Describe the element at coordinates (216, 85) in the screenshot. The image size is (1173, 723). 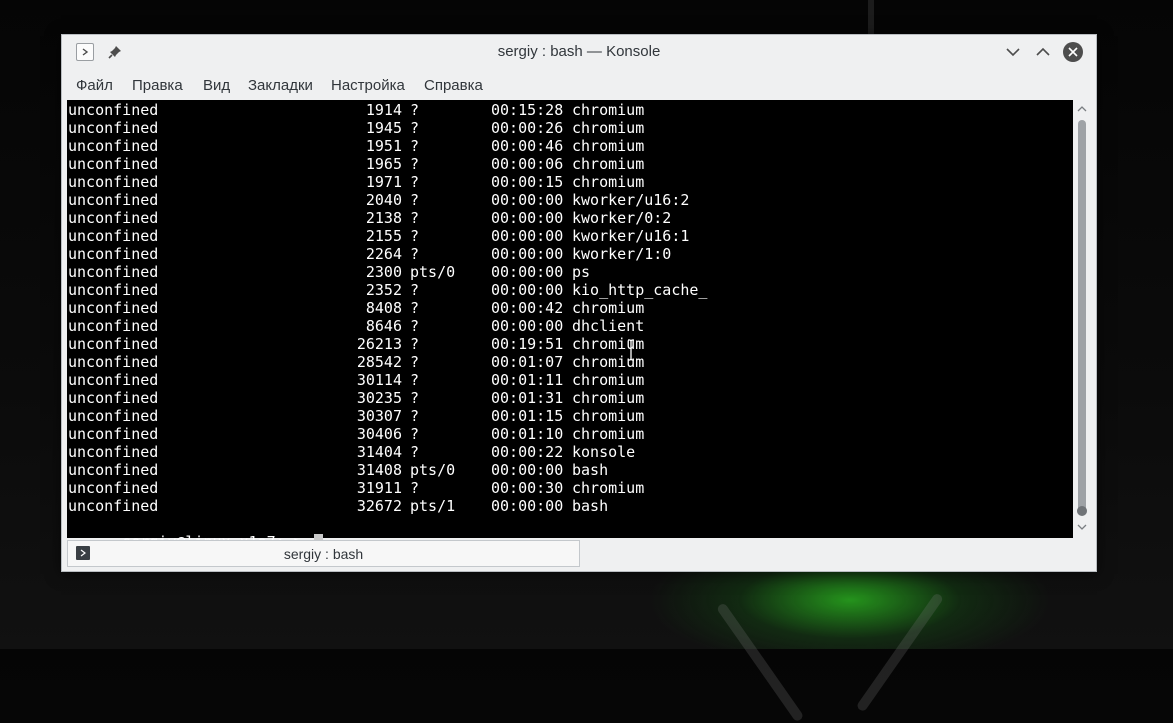
I see `menu-view: Вид` at that location.